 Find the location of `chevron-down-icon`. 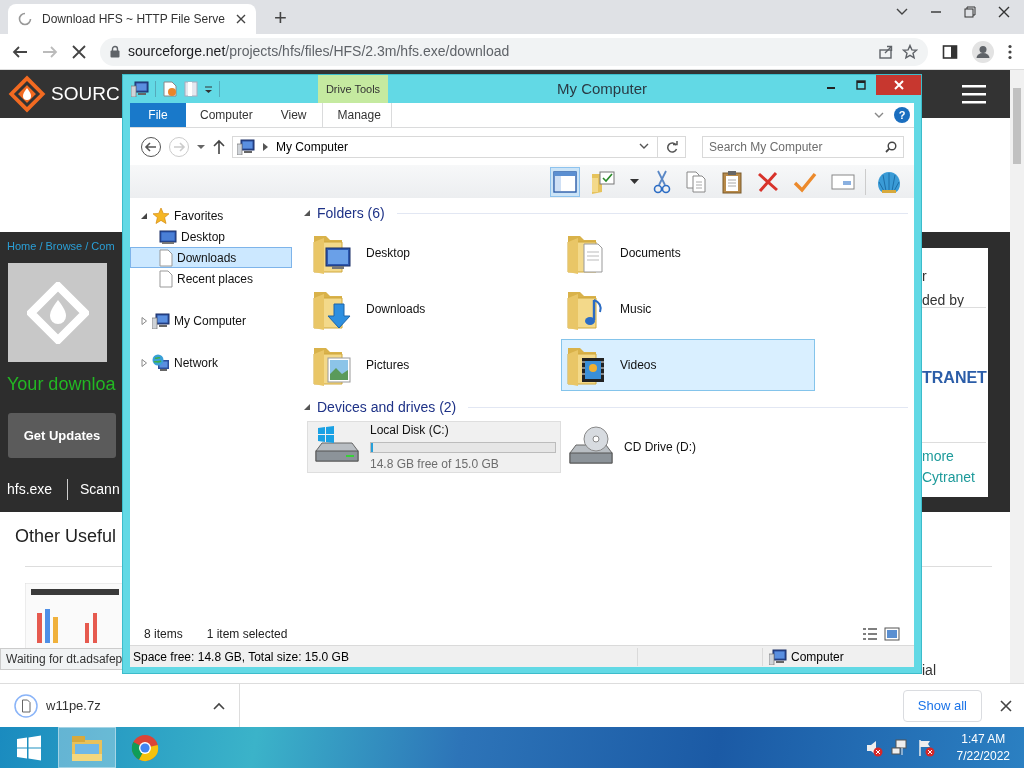

chevron-down-icon is located at coordinates (902, 12).